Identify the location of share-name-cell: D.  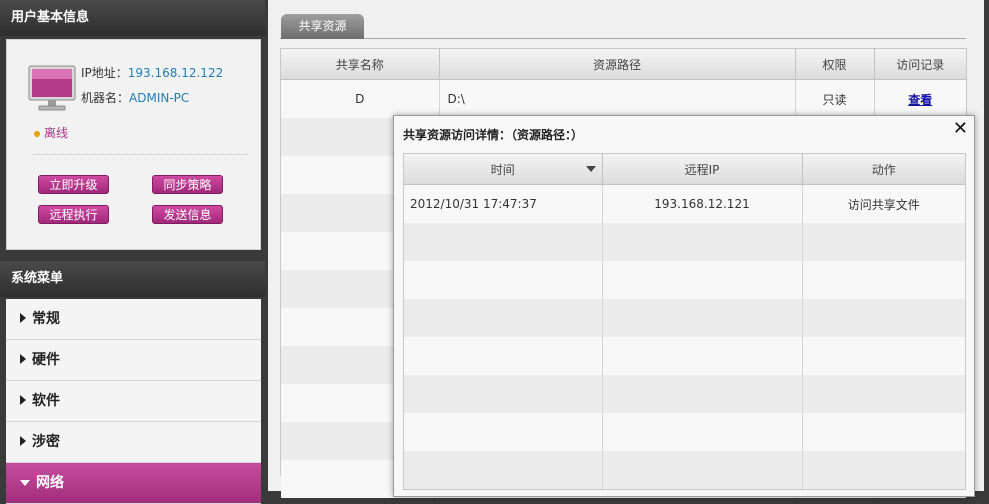
(360, 98).